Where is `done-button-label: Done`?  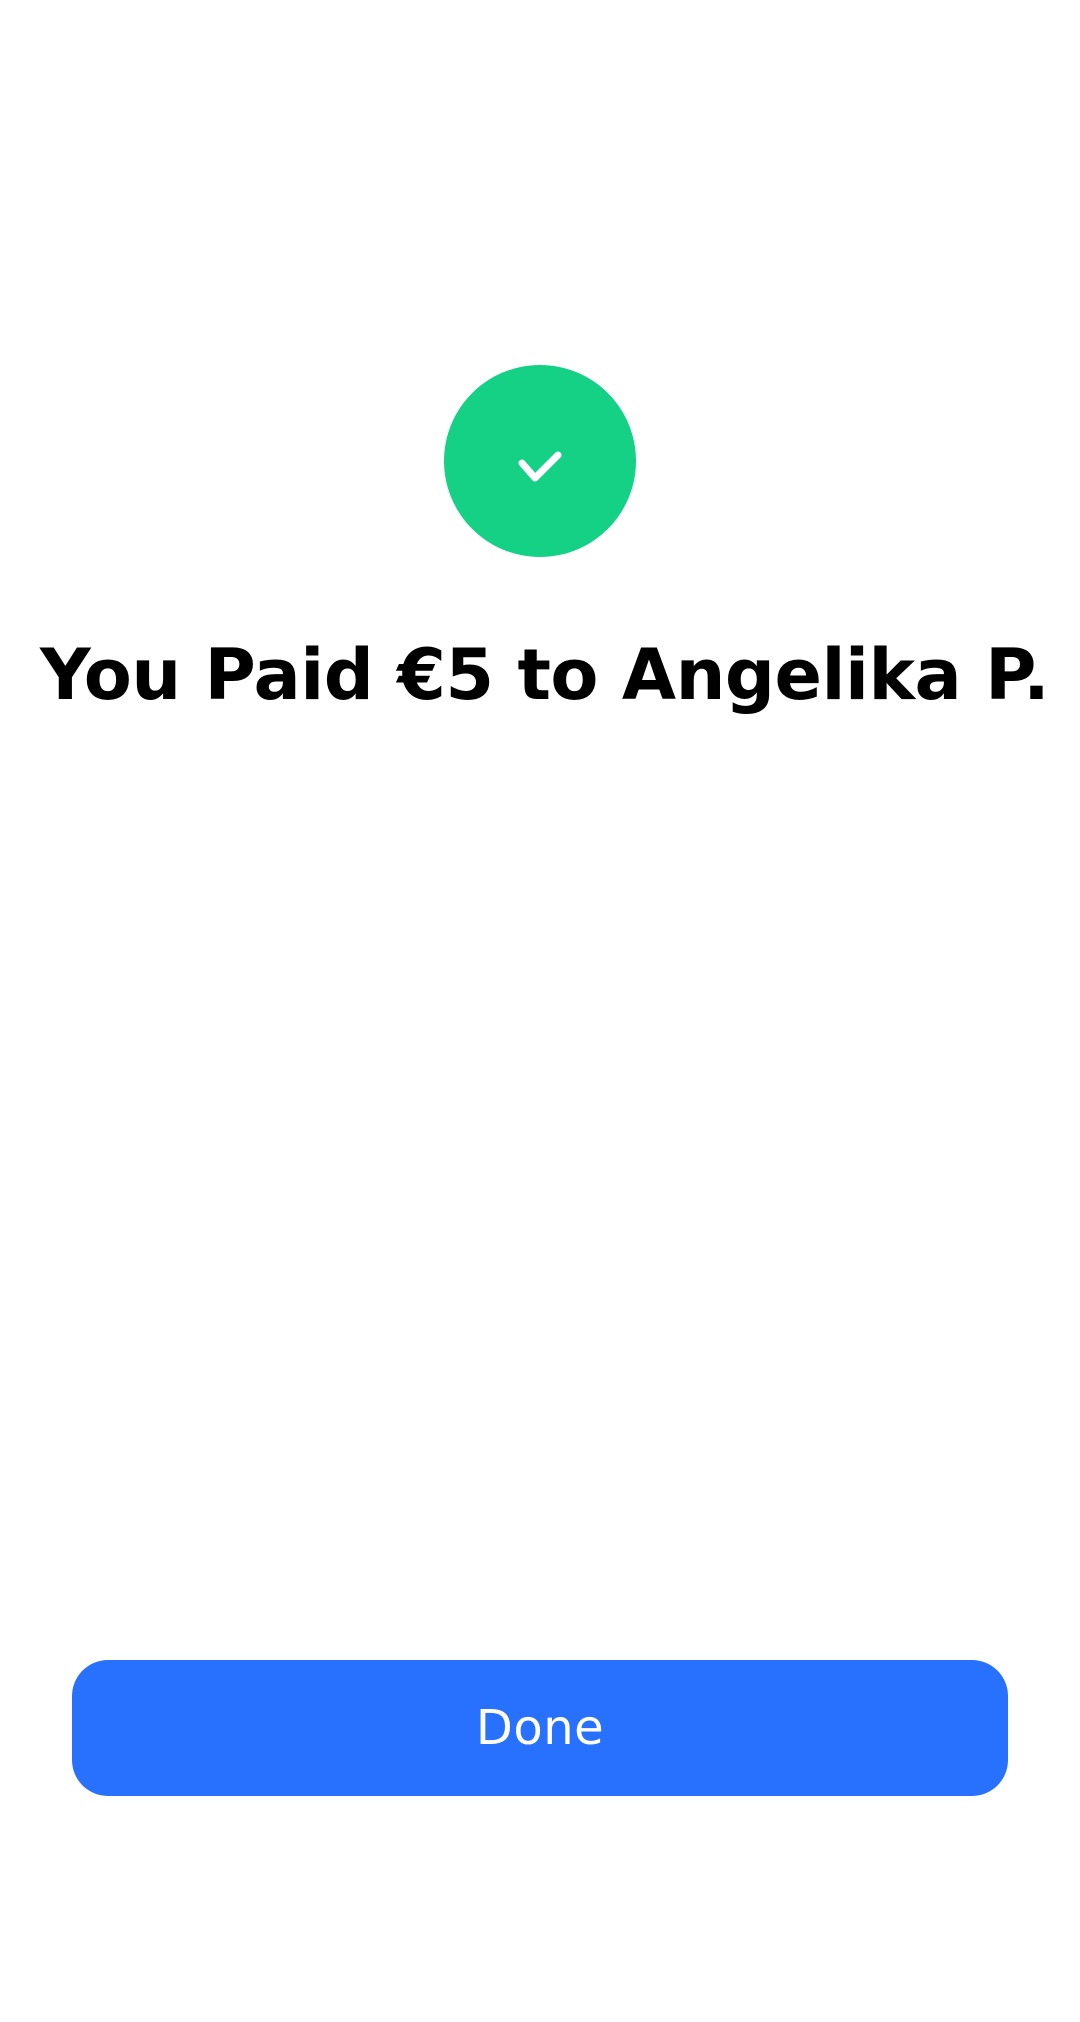
done-button-label: Done is located at coordinates (540, 1728).